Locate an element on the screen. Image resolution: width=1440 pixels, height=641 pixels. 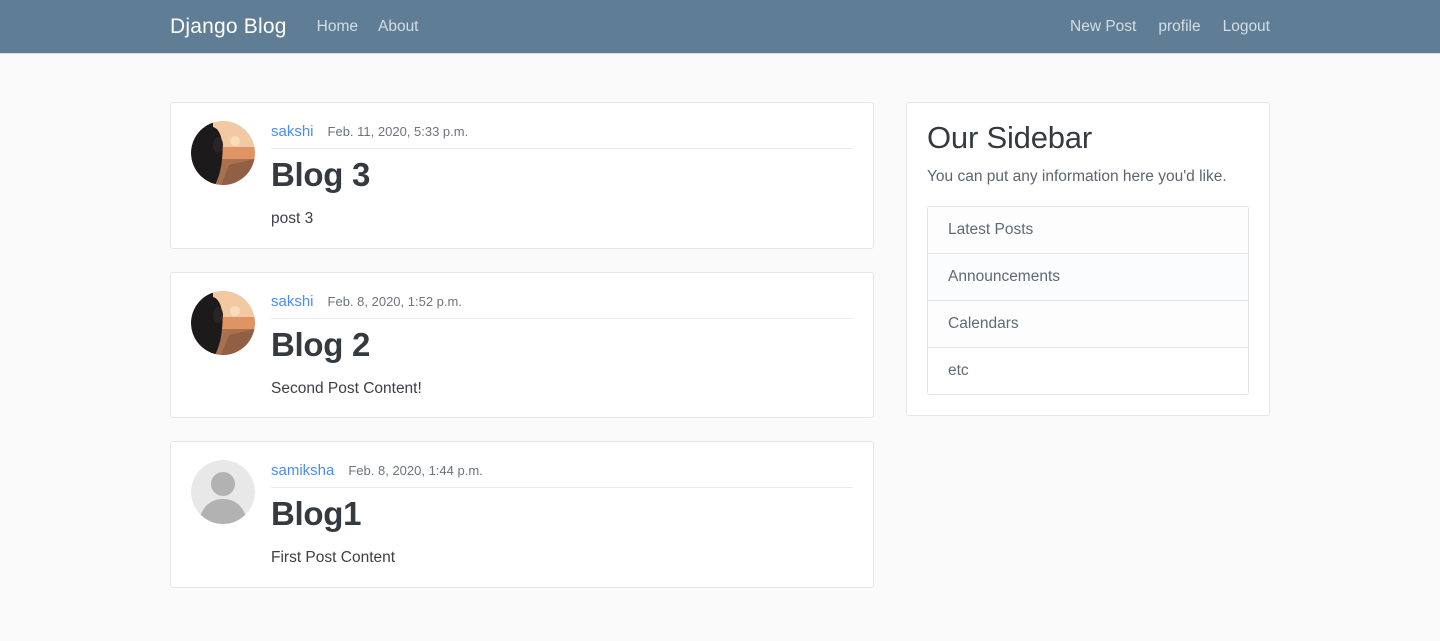
sidebar-list-group: Latest Posts Announcements Calendars etc is located at coordinates (1088, 300).